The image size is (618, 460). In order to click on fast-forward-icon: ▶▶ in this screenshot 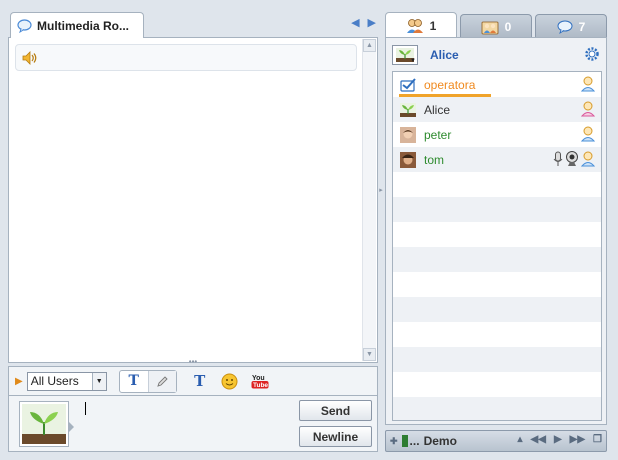, I will do `click(577, 439)`.